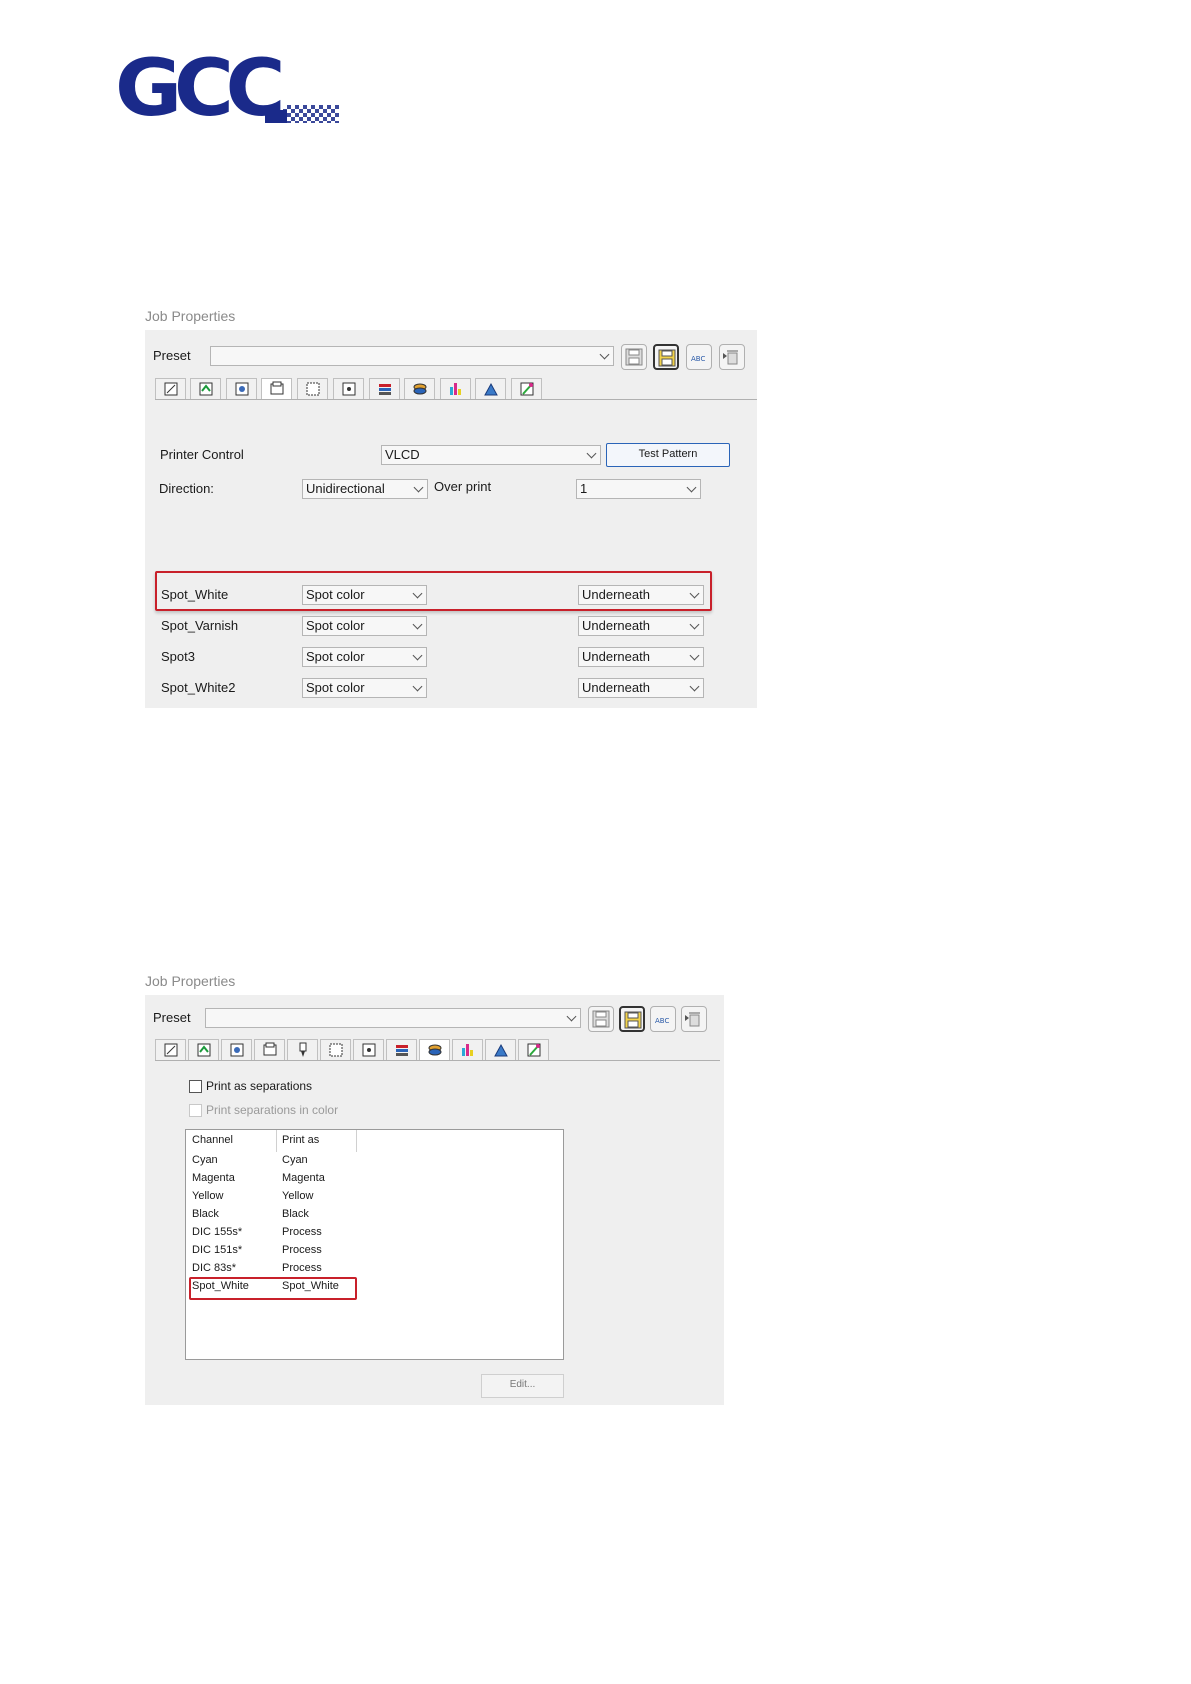  Describe the element at coordinates (205, 1214) in the screenshot. I see `row-channel: Black` at that location.